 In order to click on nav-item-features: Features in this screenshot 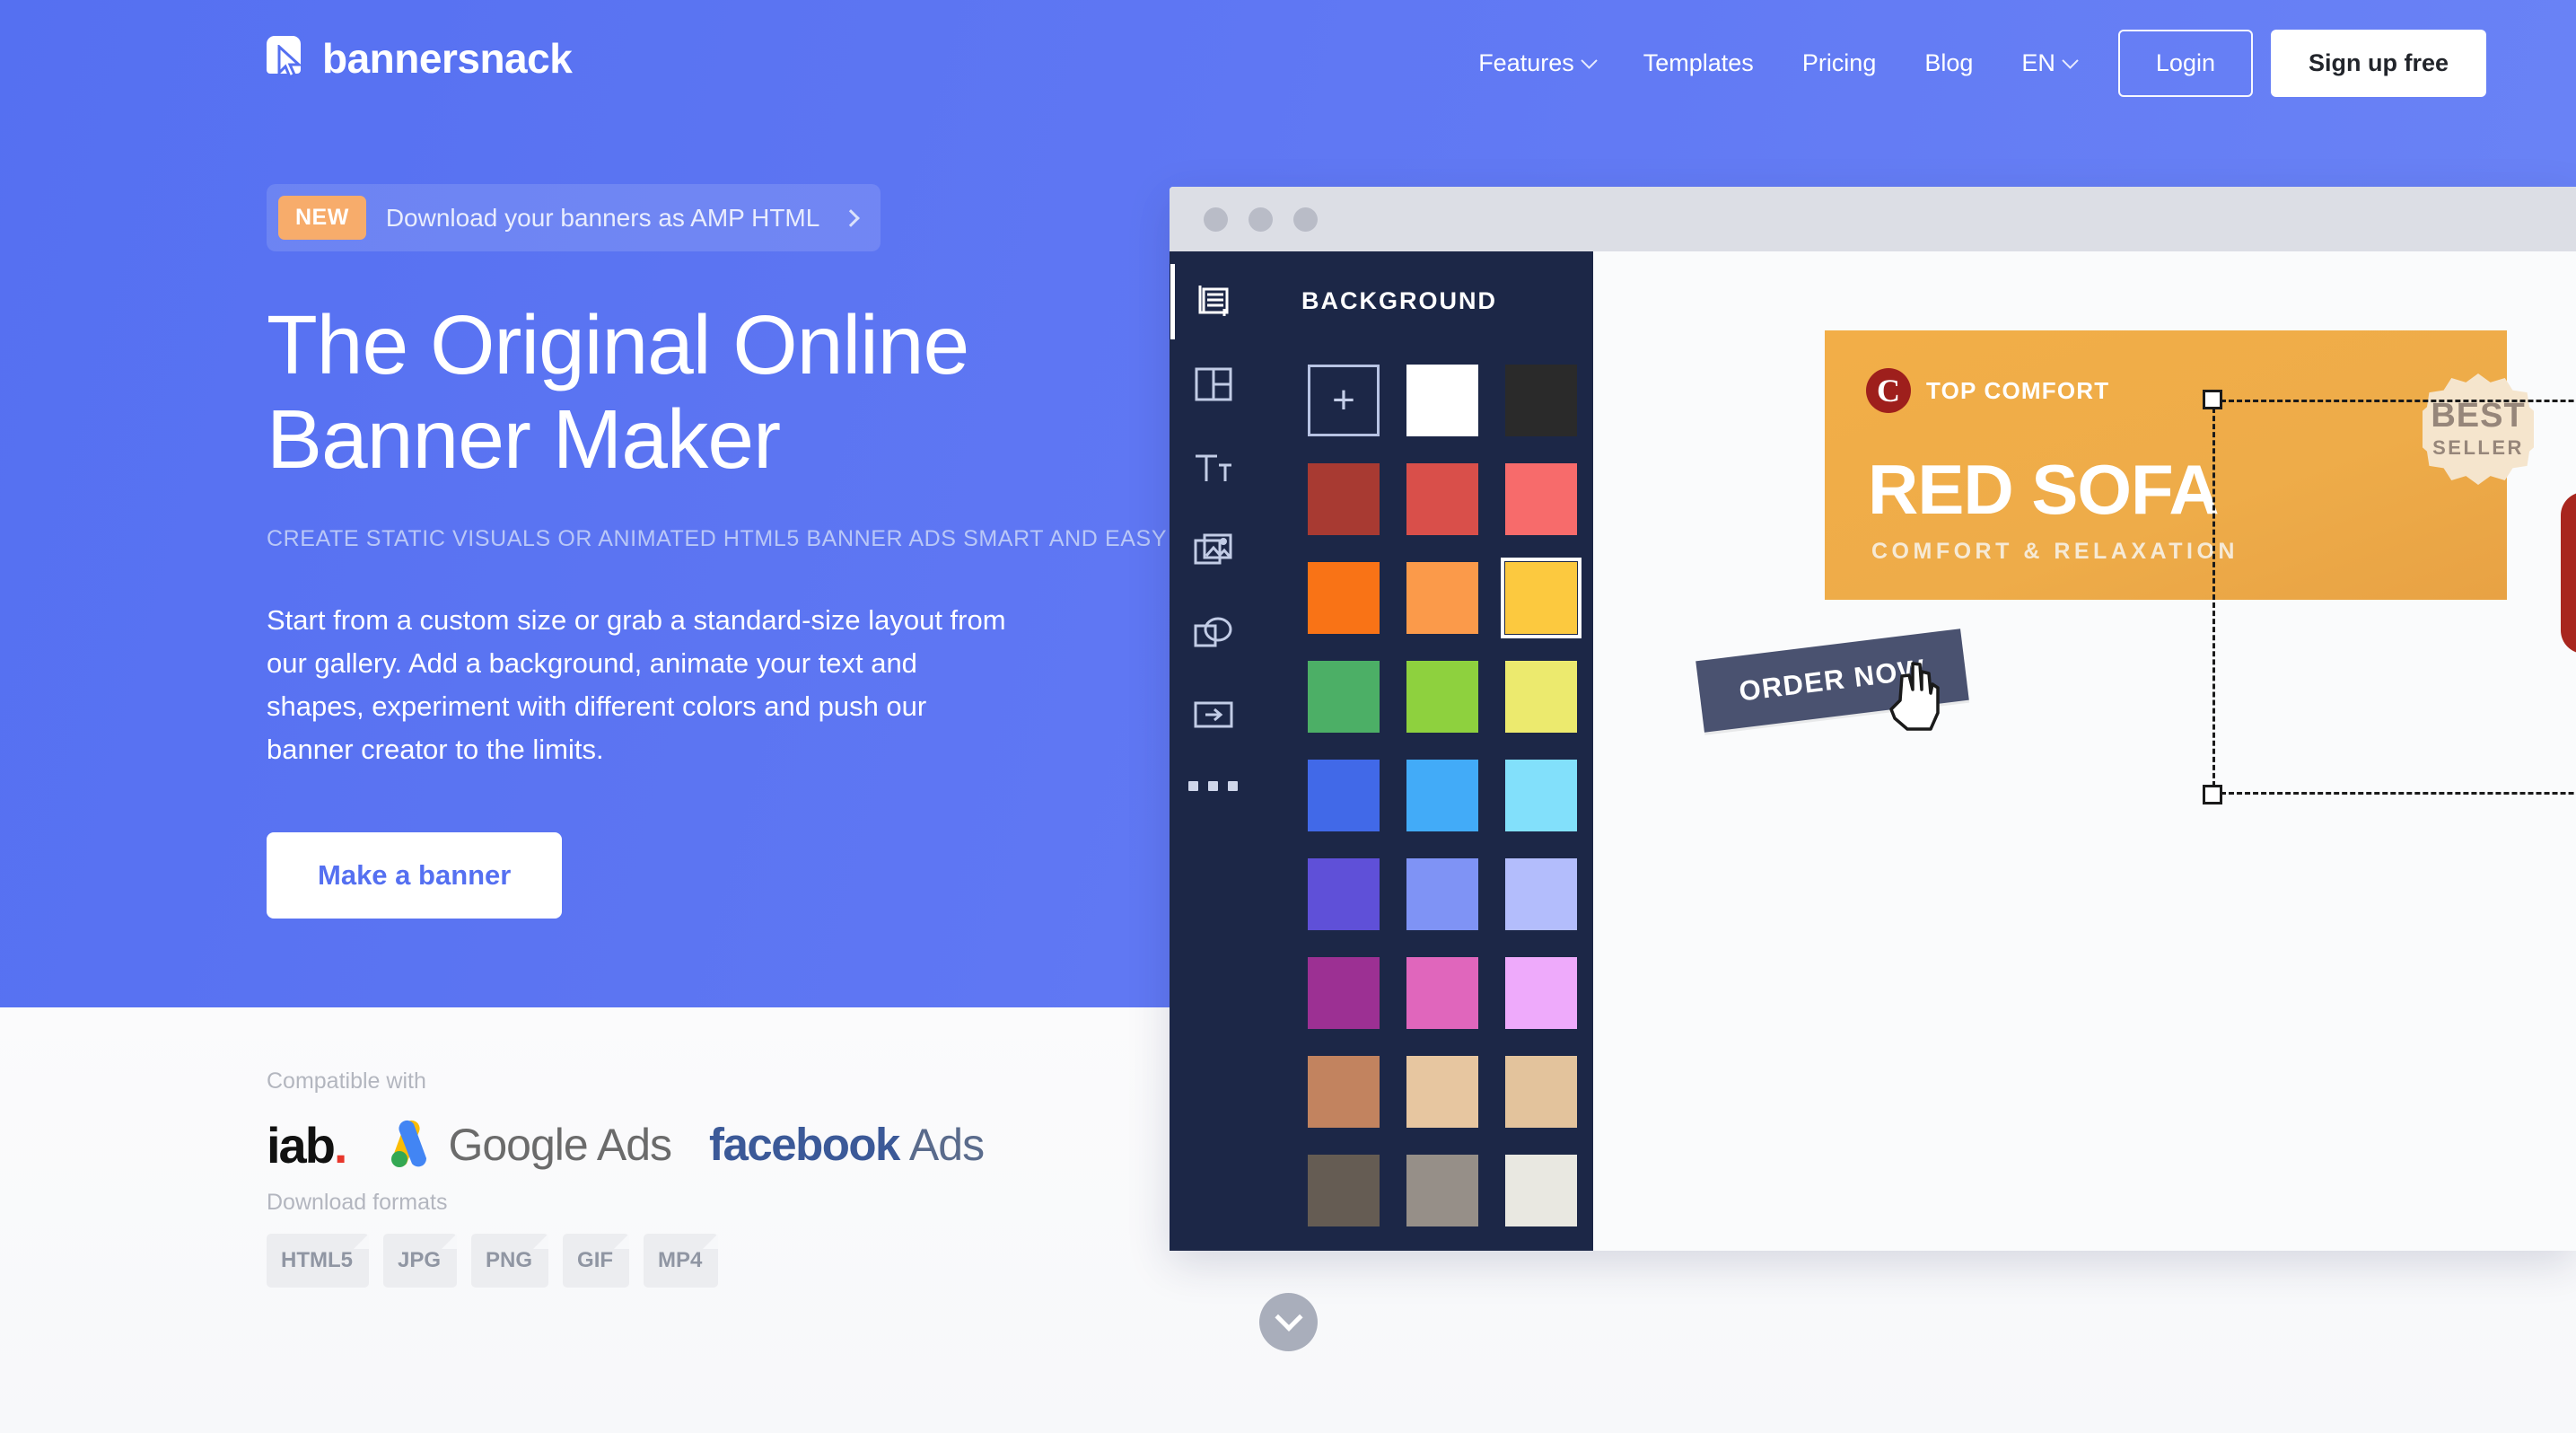, I will do `click(1536, 63)`.